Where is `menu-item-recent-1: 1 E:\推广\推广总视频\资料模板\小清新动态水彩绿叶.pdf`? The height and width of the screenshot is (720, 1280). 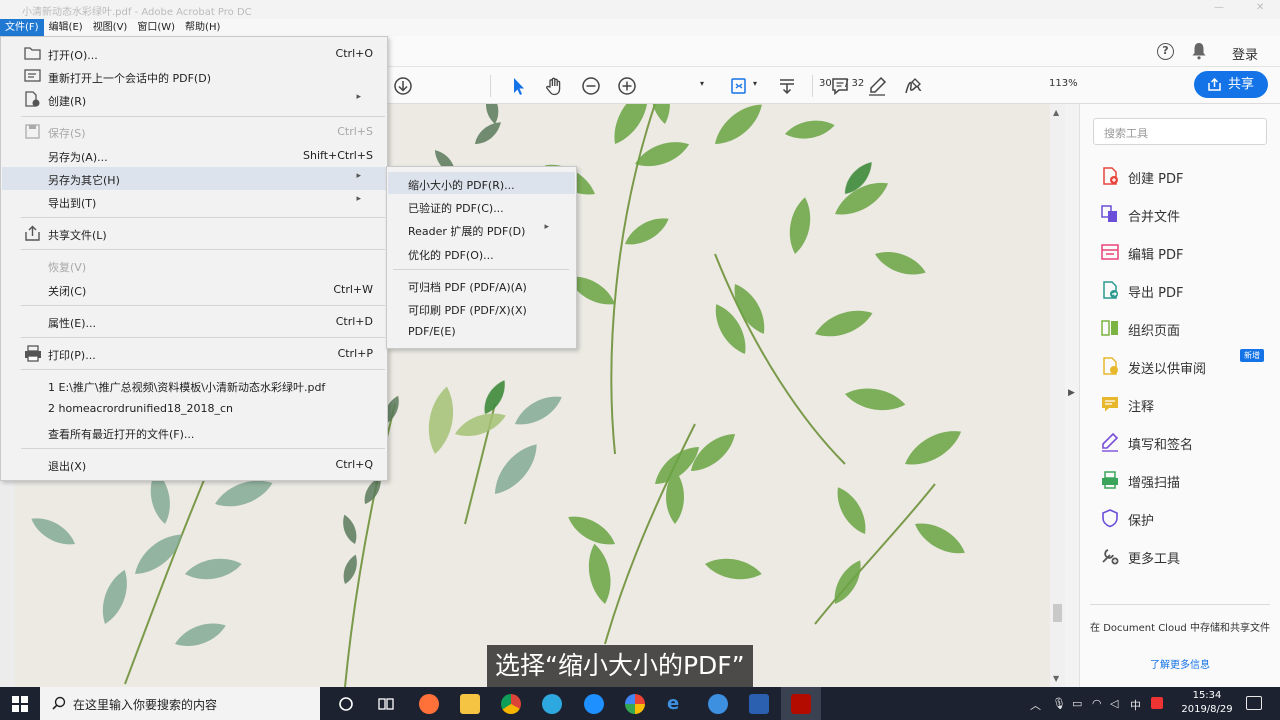 menu-item-recent-1: 1 E:\推广\推广总视频\资料模板\小清新动态水彩绿叶.pdf is located at coordinates (194, 385).